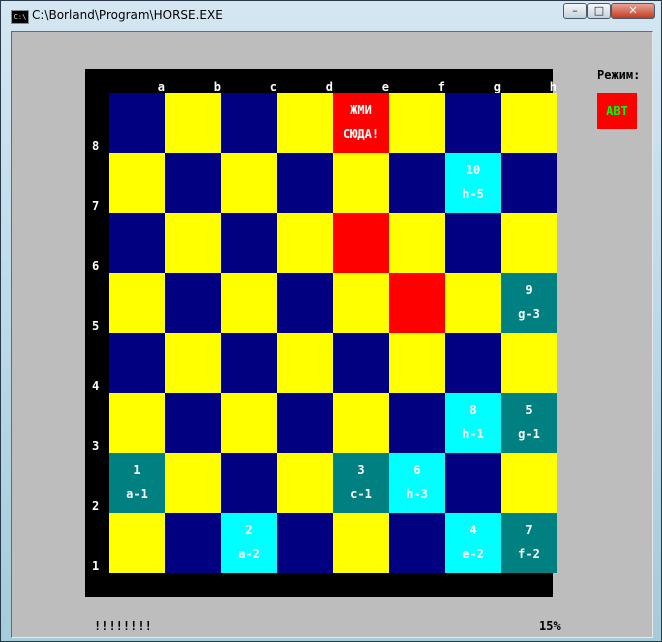 The image size is (662, 642). What do you see at coordinates (473, 483) in the screenshot?
I see `square-g2` at bounding box center [473, 483].